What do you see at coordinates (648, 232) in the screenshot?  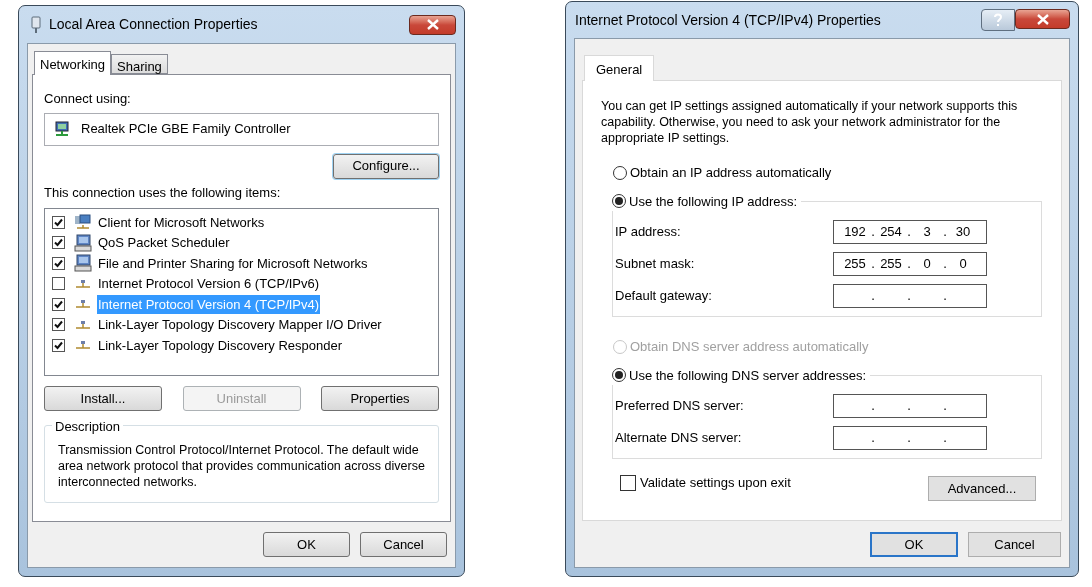 I see `field-label: IP address:` at bounding box center [648, 232].